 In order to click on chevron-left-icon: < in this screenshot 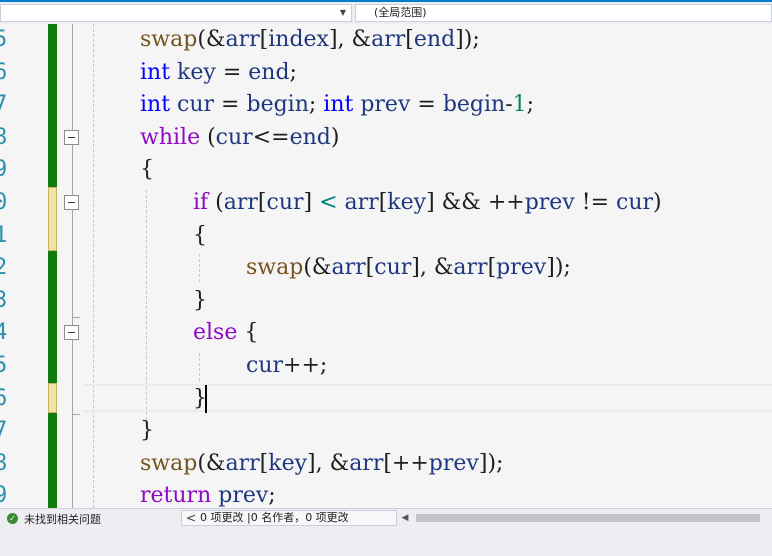, I will do `click(191, 518)`.